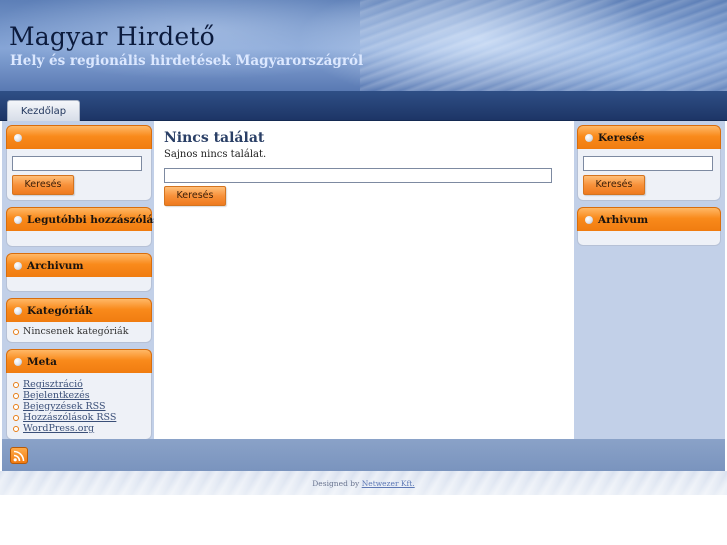 This screenshot has width=727, height=545. Describe the element at coordinates (649, 137) in the screenshot. I see `widget-header: Keresés` at that location.